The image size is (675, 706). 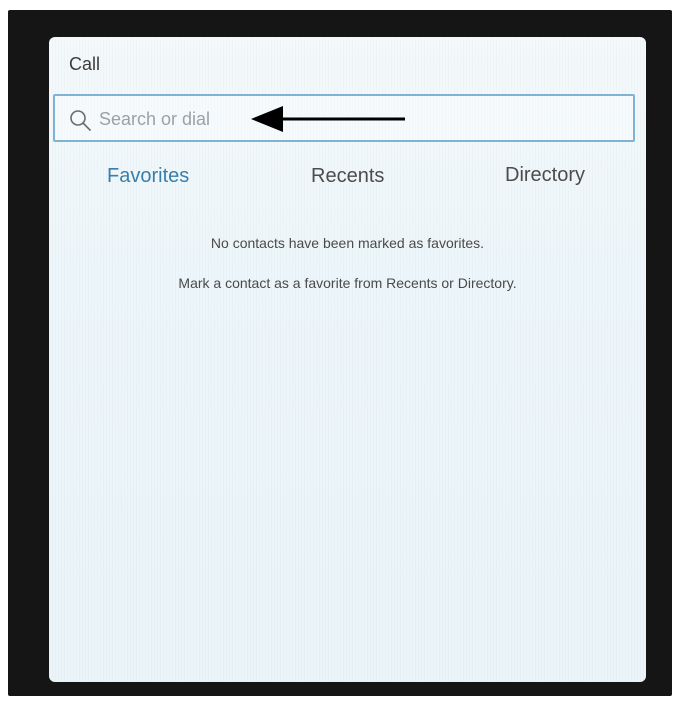 What do you see at coordinates (85, 64) in the screenshot?
I see `panel-title: Call` at bounding box center [85, 64].